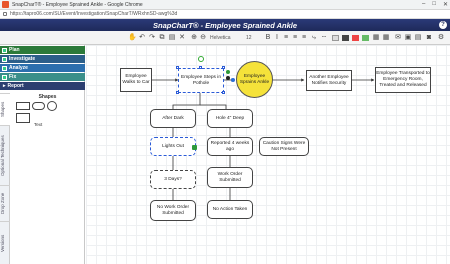 The image size is (450, 264). I want to click on node-no-work-order: No Work Order Submitted, so click(173, 210).